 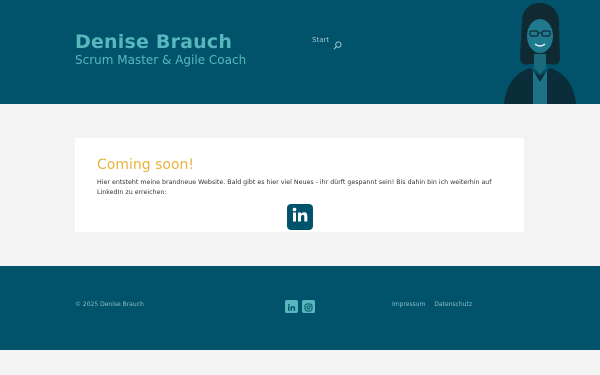 What do you see at coordinates (320, 40) in the screenshot?
I see `nav-item-start: Start` at bounding box center [320, 40].